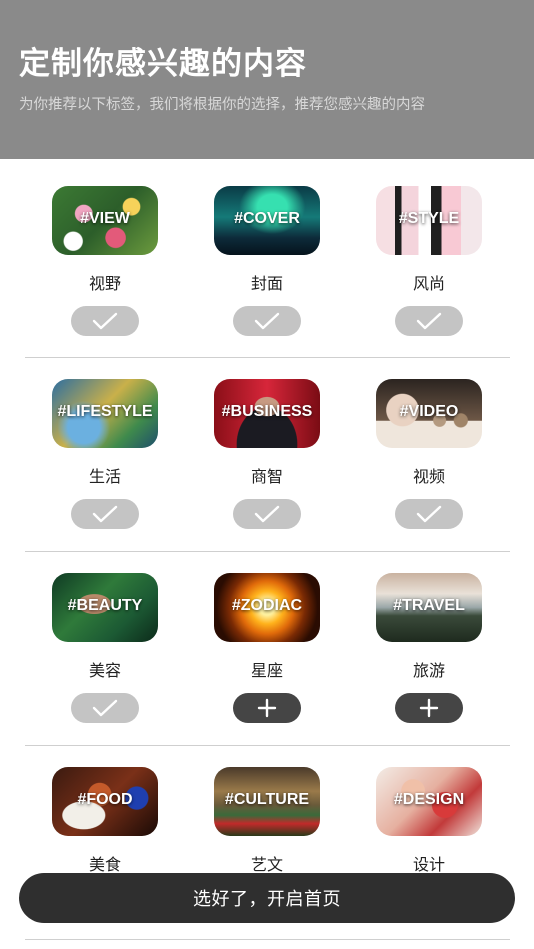 Image resolution: width=534 pixels, height=949 pixels. I want to click on topic-card-zodiac: #ZODIAC 星座, so click(267, 643).